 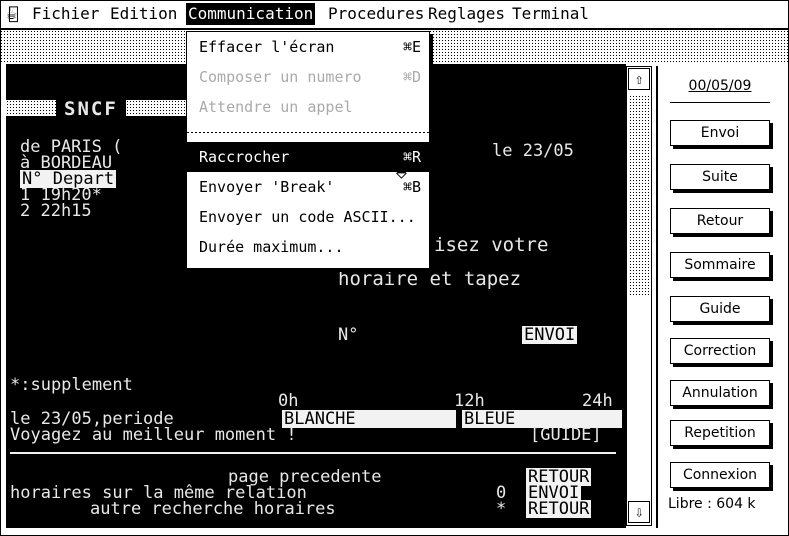 I want to click on scroll-up-arrow-icon: ⇧, so click(x=639, y=79).